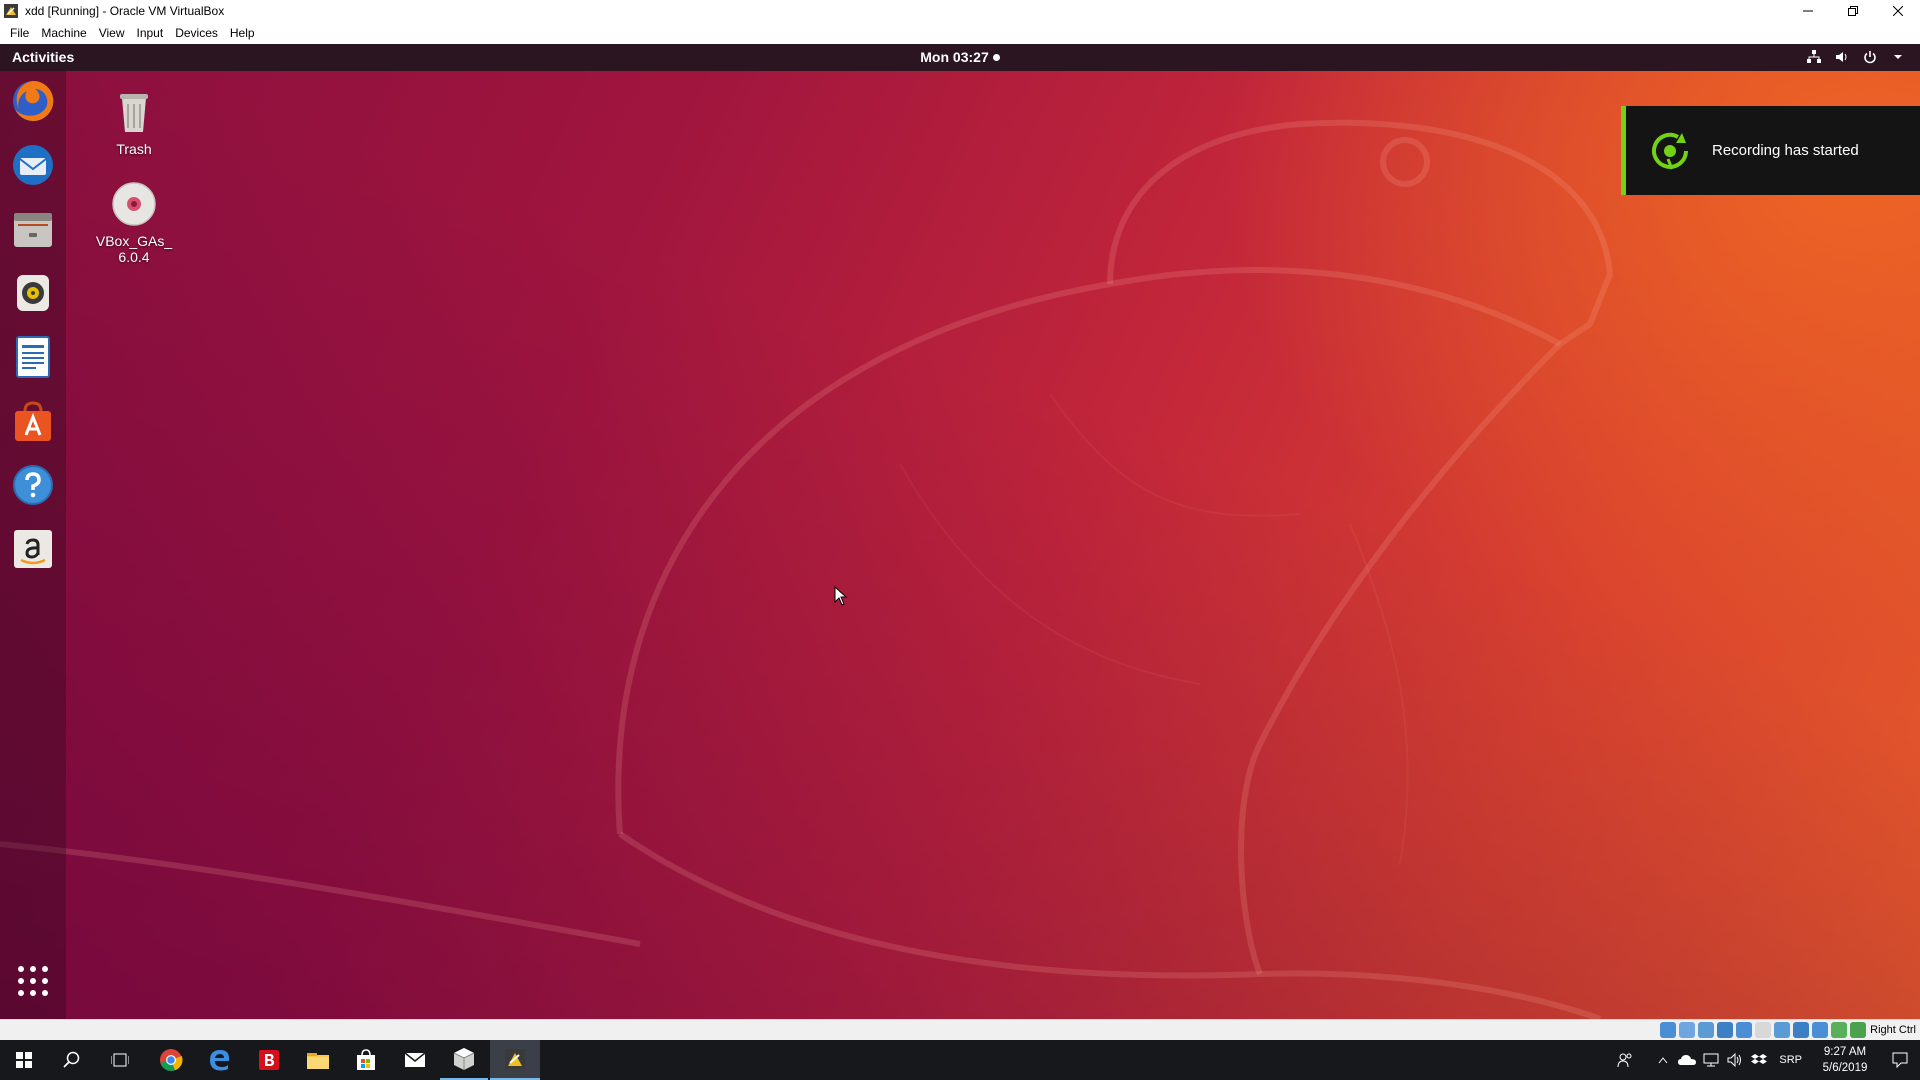 The image size is (1920, 1080). What do you see at coordinates (1670, 151) in the screenshot?
I see `screen-record-icon` at bounding box center [1670, 151].